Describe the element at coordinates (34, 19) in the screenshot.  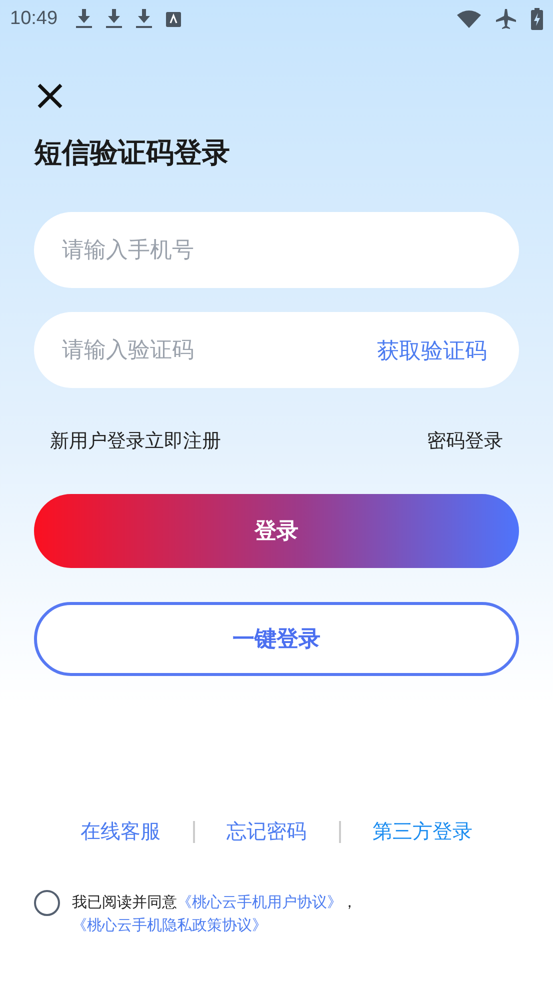
I see `status-time: 10:49` at that location.